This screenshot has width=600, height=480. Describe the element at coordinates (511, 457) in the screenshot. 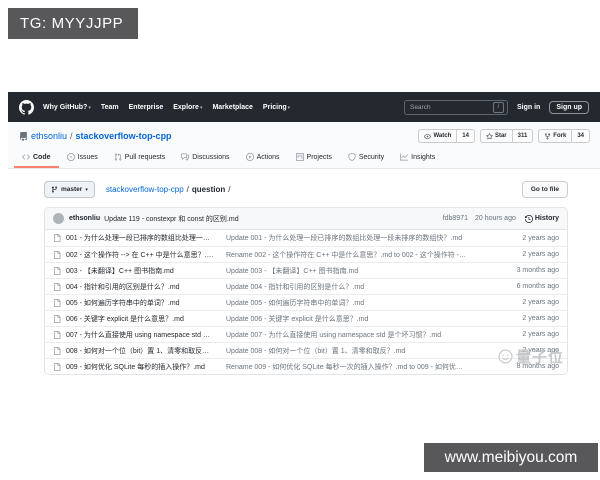

I see `bottom-right-banner: www.meibiyou.com` at that location.